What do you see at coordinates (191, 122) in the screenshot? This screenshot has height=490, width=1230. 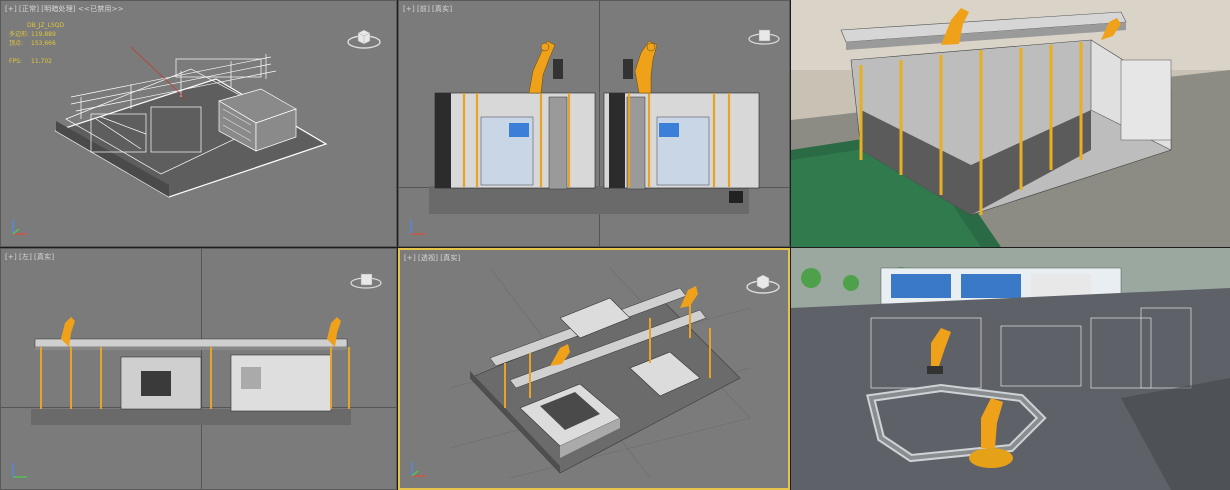 I see `wireframe-factory-model` at bounding box center [191, 122].